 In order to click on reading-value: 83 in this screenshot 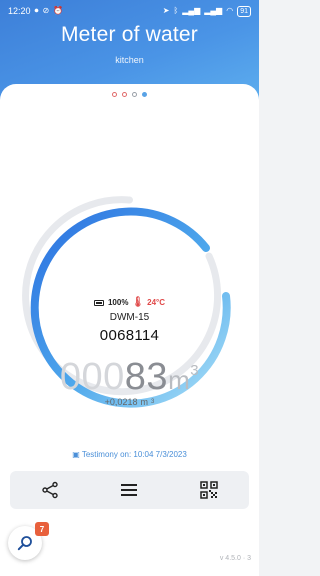, I will do `click(146, 377)`.